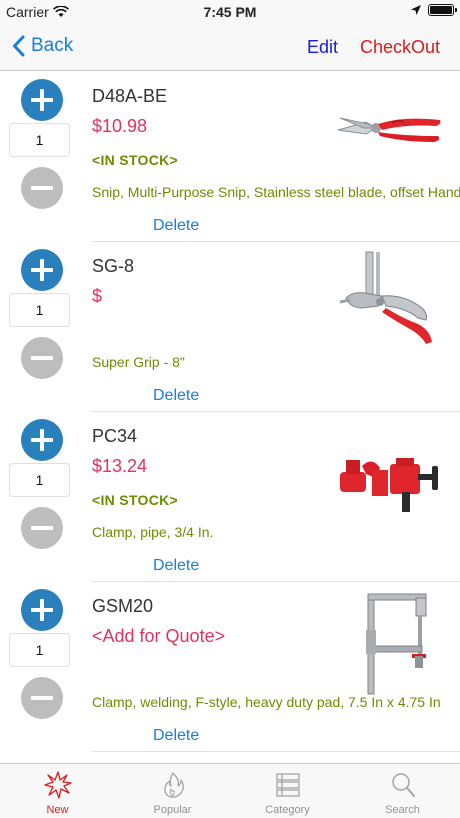 The height and width of the screenshot is (818, 460). Describe the element at coordinates (120, 466) in the screenshot. I see `item-price: $13.24` at that location.